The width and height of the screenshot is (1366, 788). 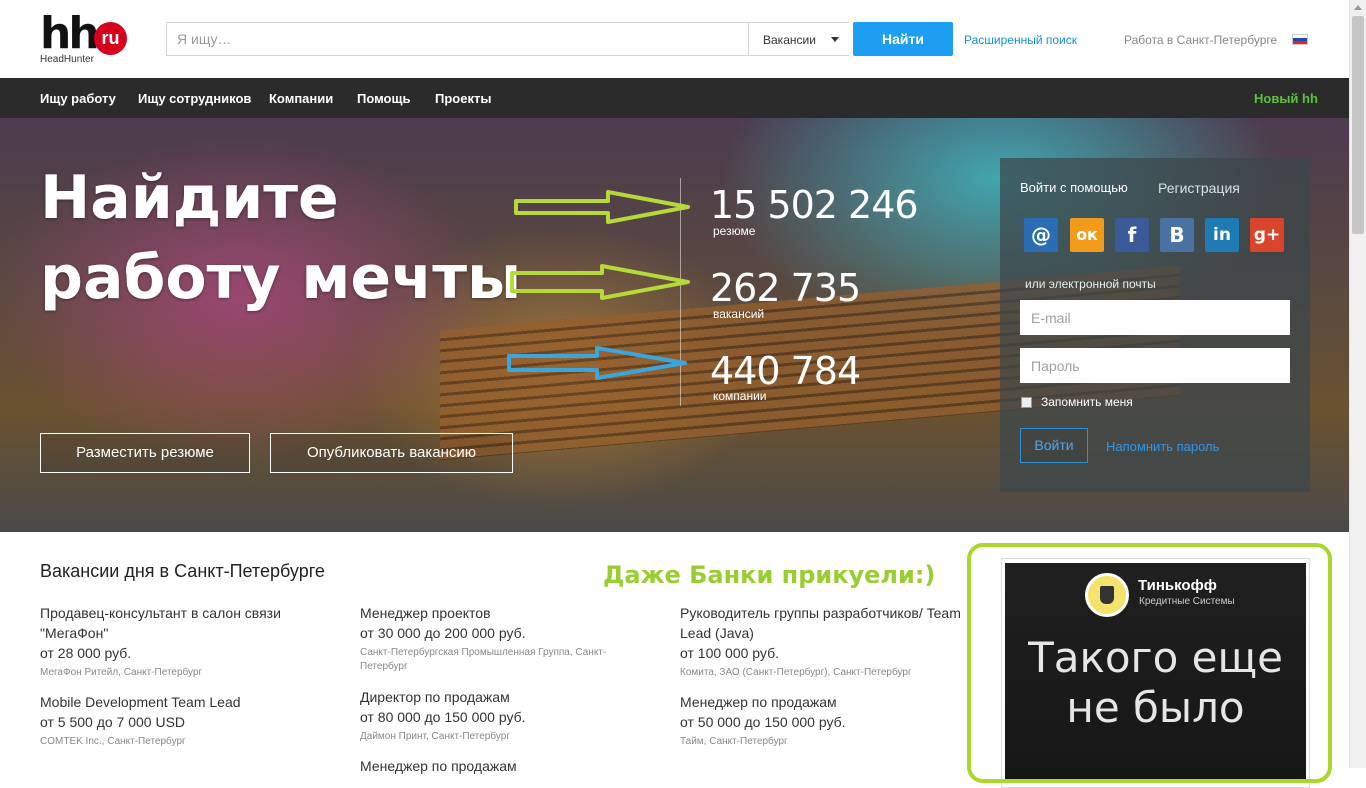 I want to click on odnoklassniki-icon: ок, so click(x=1087, y=235).